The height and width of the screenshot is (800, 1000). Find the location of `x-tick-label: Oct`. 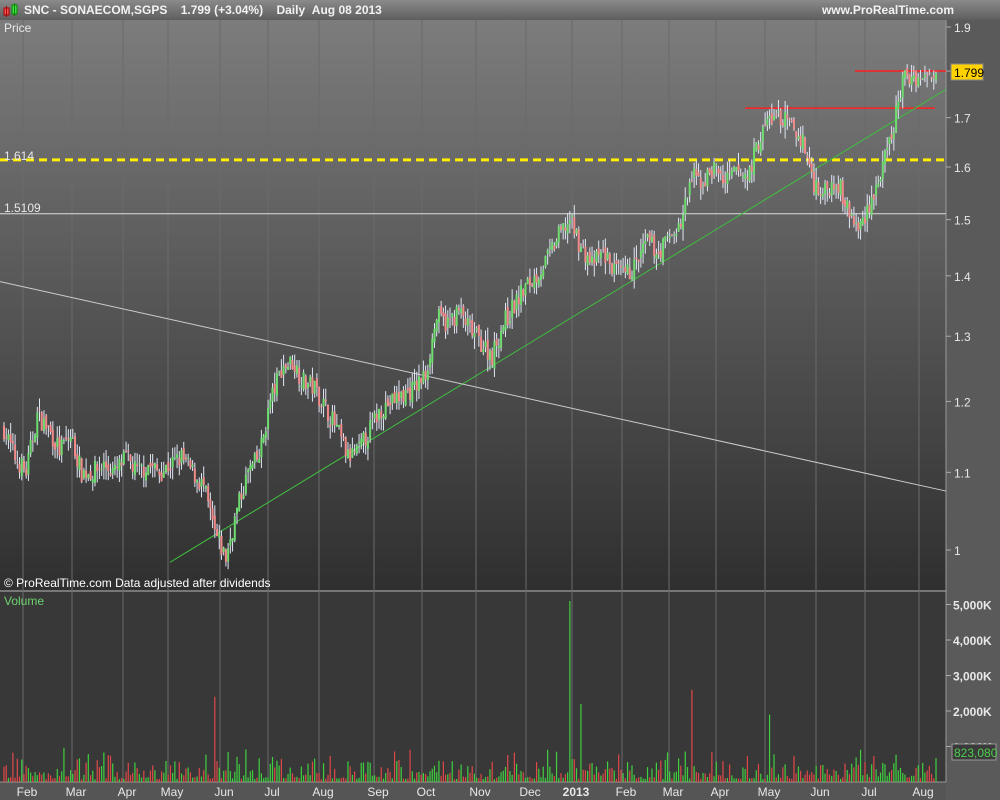

x-tick-label: Oct is located at coordinates (426, 792).